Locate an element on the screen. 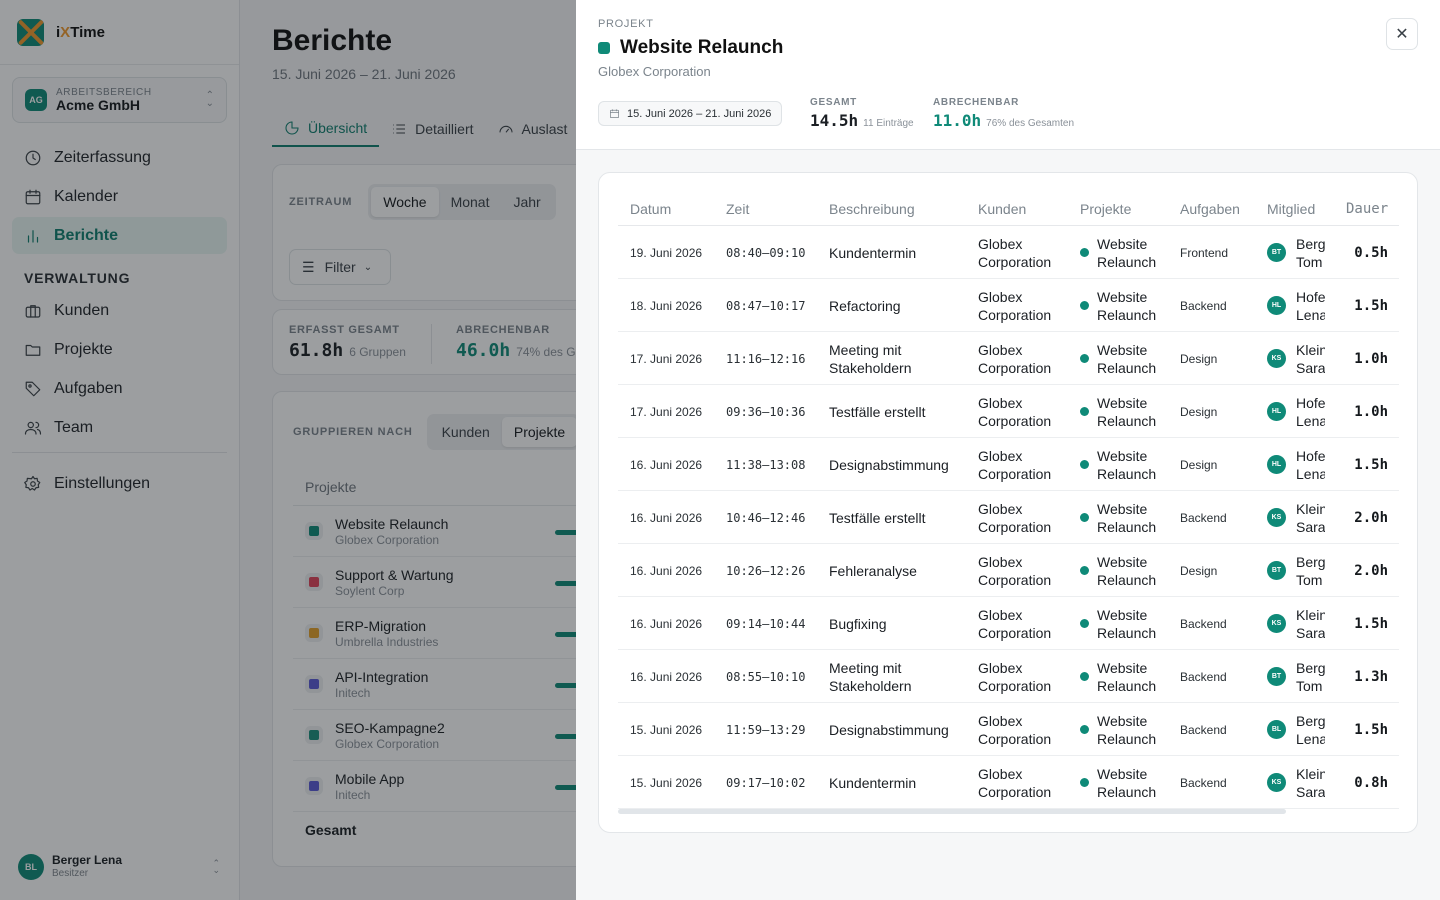 This screenshot has height=900, width=1440. entry-description: Meeting mit Stakeholdern is located at coordinates (870, 358).